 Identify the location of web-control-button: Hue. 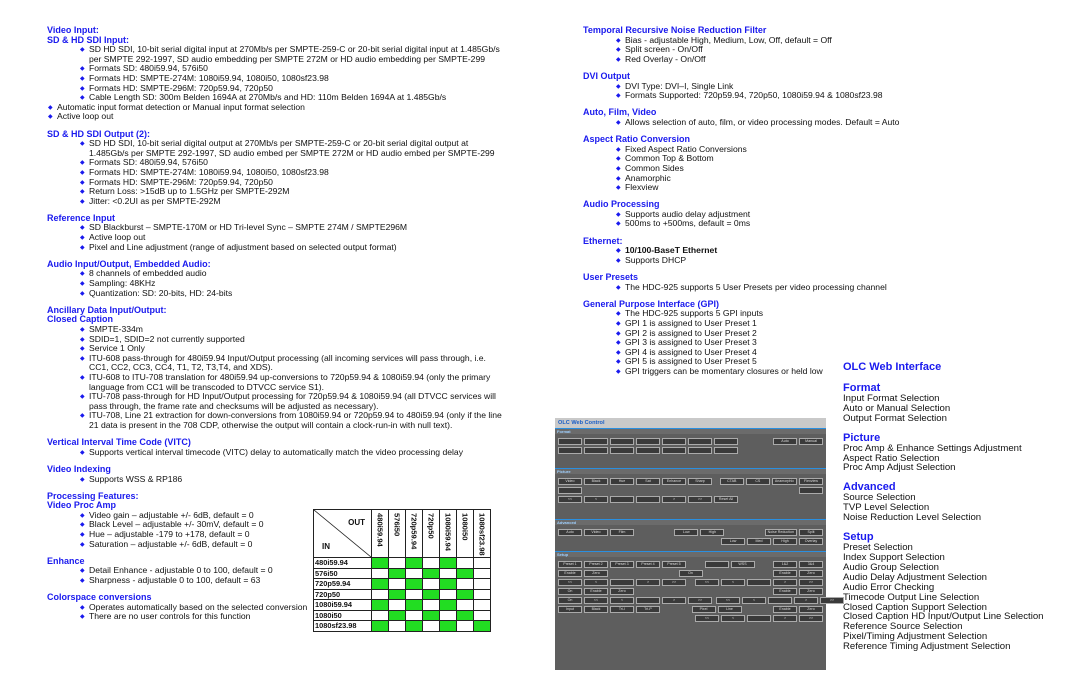
(622, 481).